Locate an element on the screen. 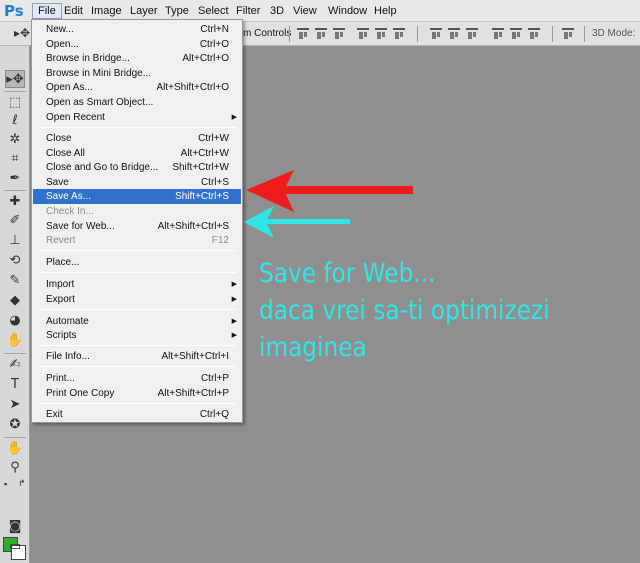 The image size is (640, 563). red-arrow-icon is located at coordinates (329, 191).